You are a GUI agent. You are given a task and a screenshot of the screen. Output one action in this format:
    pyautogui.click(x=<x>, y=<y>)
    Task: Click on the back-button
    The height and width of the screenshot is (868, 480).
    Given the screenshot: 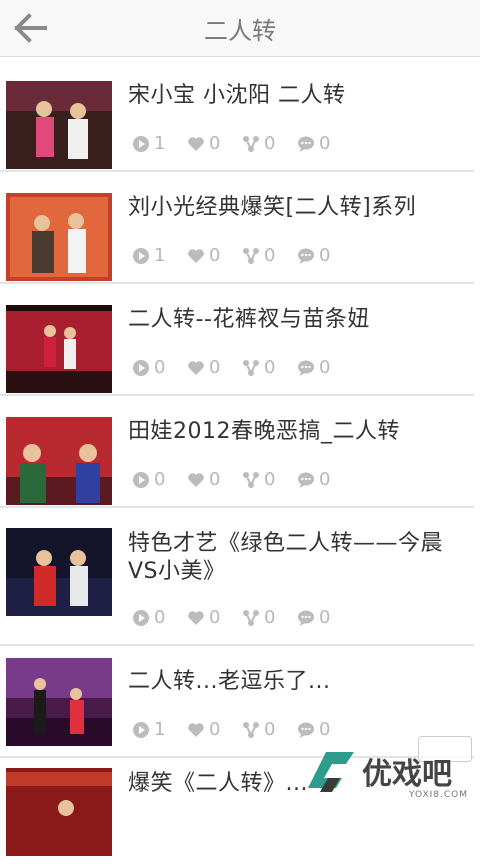 What is the action you would take?
    pyautogui.click(x=30, y=28)
    